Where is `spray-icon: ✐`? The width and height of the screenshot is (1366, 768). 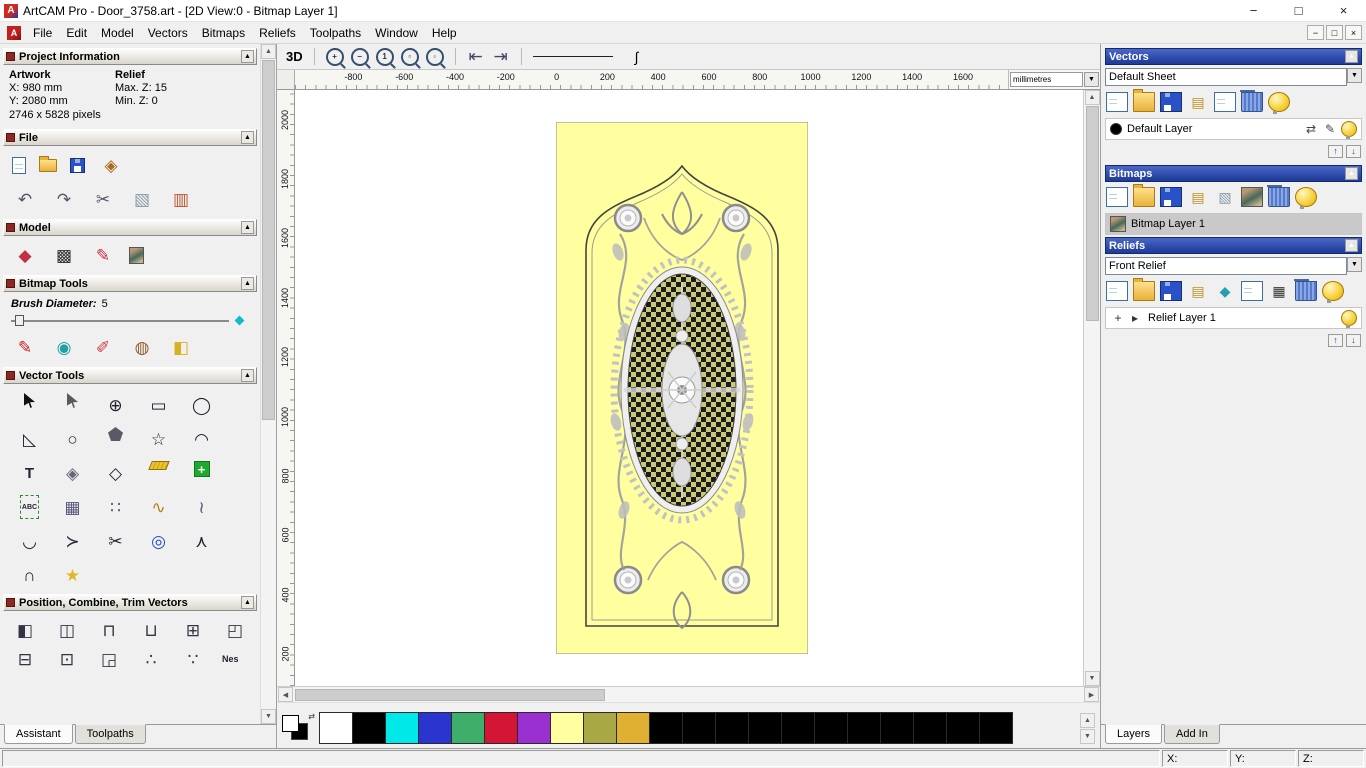
spray-icon: ✐ is located at coordinates (103, 347).